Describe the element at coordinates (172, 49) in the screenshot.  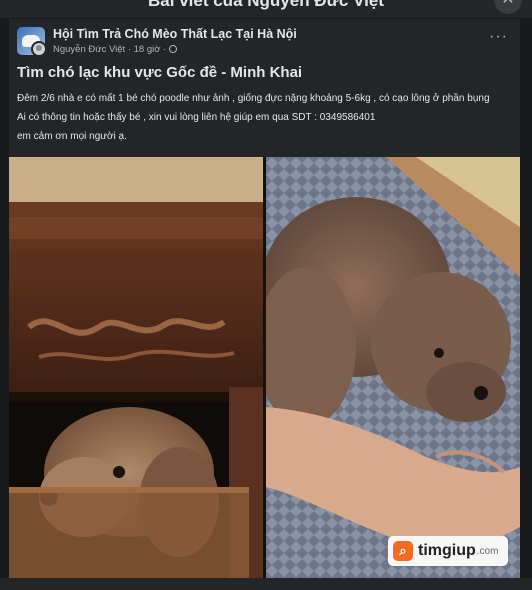
I see `globe-icon` at that location.